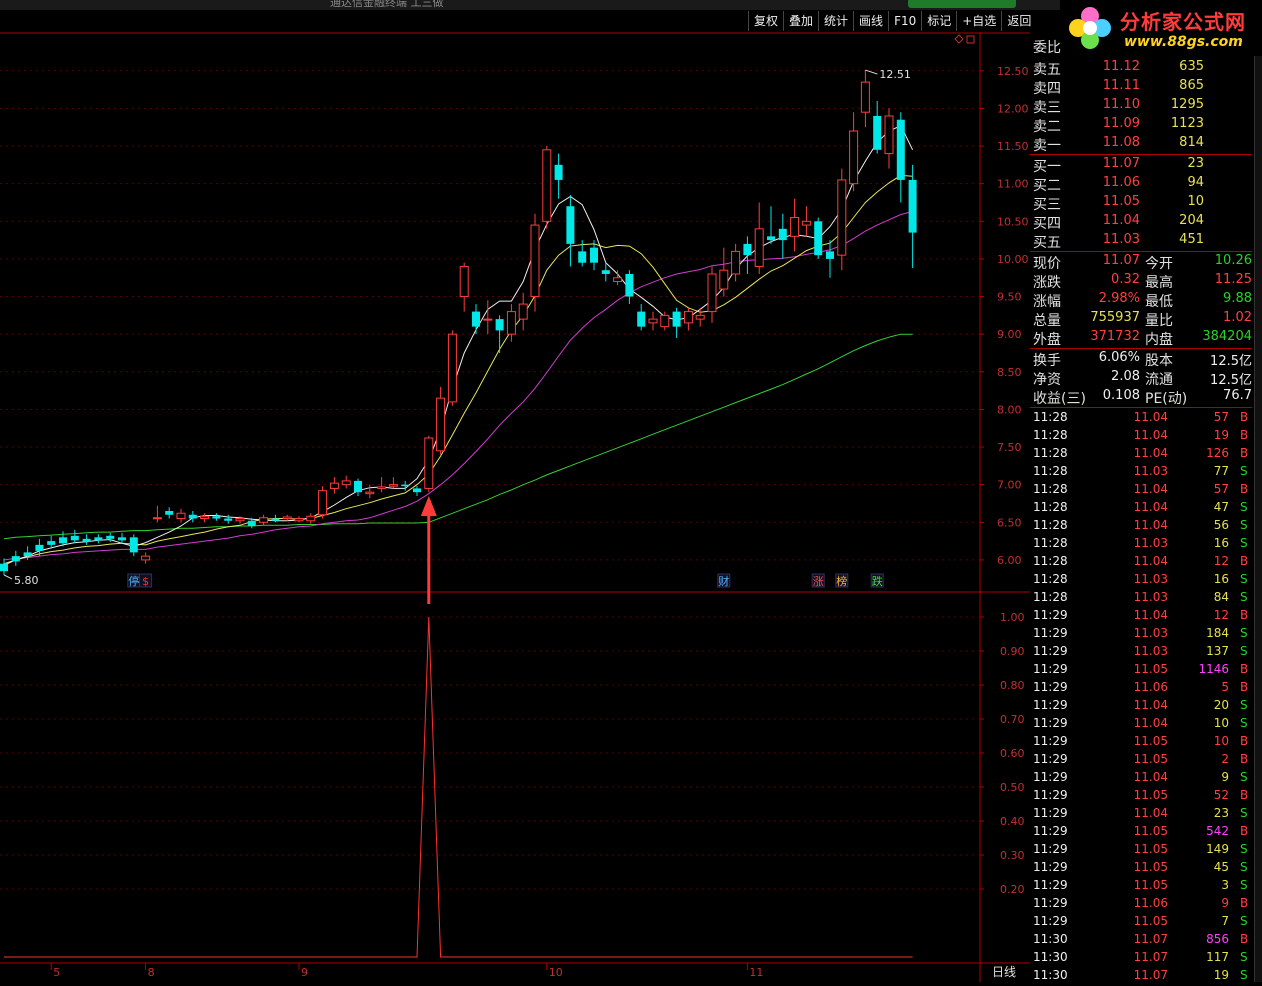  I want to click on tick-volume: 126, so click(1217, 453).